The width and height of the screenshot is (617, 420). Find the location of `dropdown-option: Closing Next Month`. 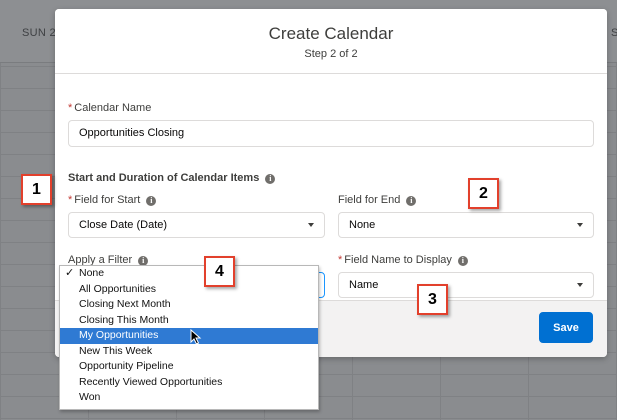

dropdown-option: Closing Next Month is located at coordinates (189, 305).